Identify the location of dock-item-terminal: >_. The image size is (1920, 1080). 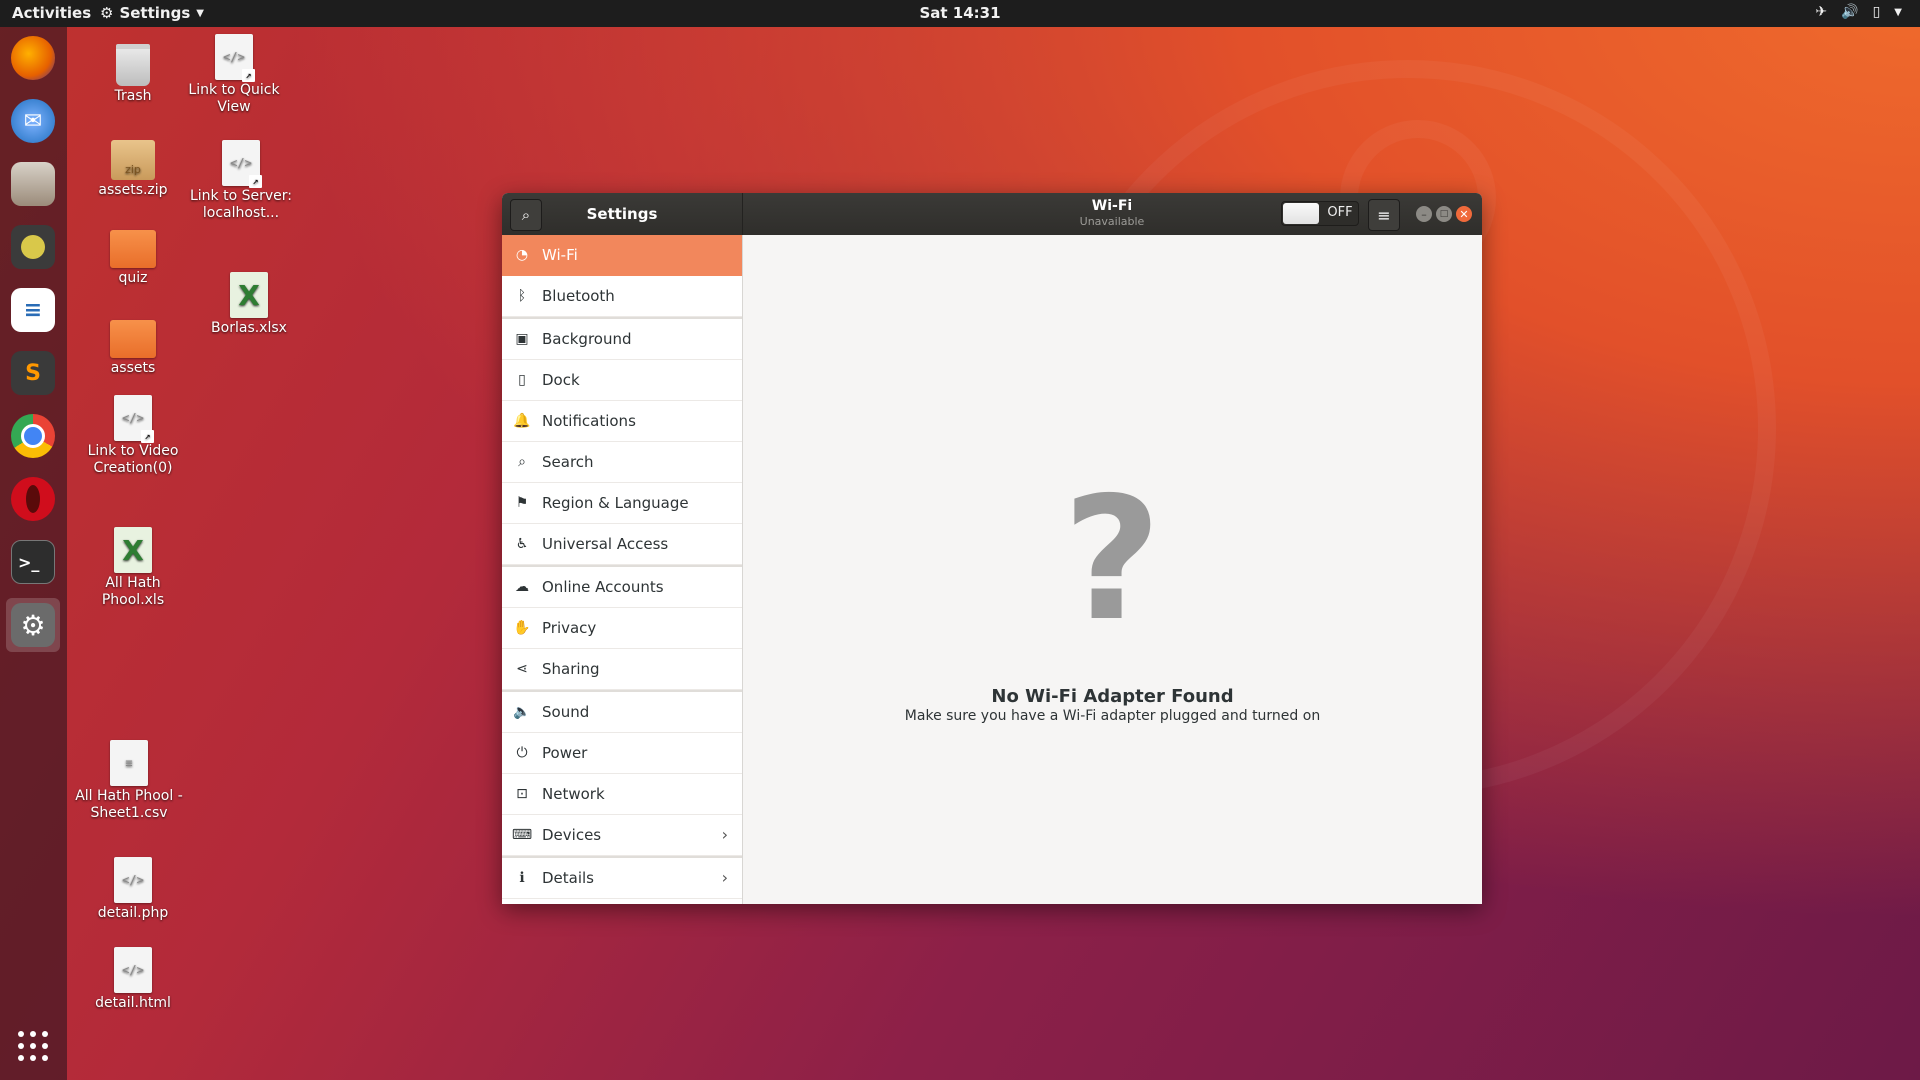
(33, 562).